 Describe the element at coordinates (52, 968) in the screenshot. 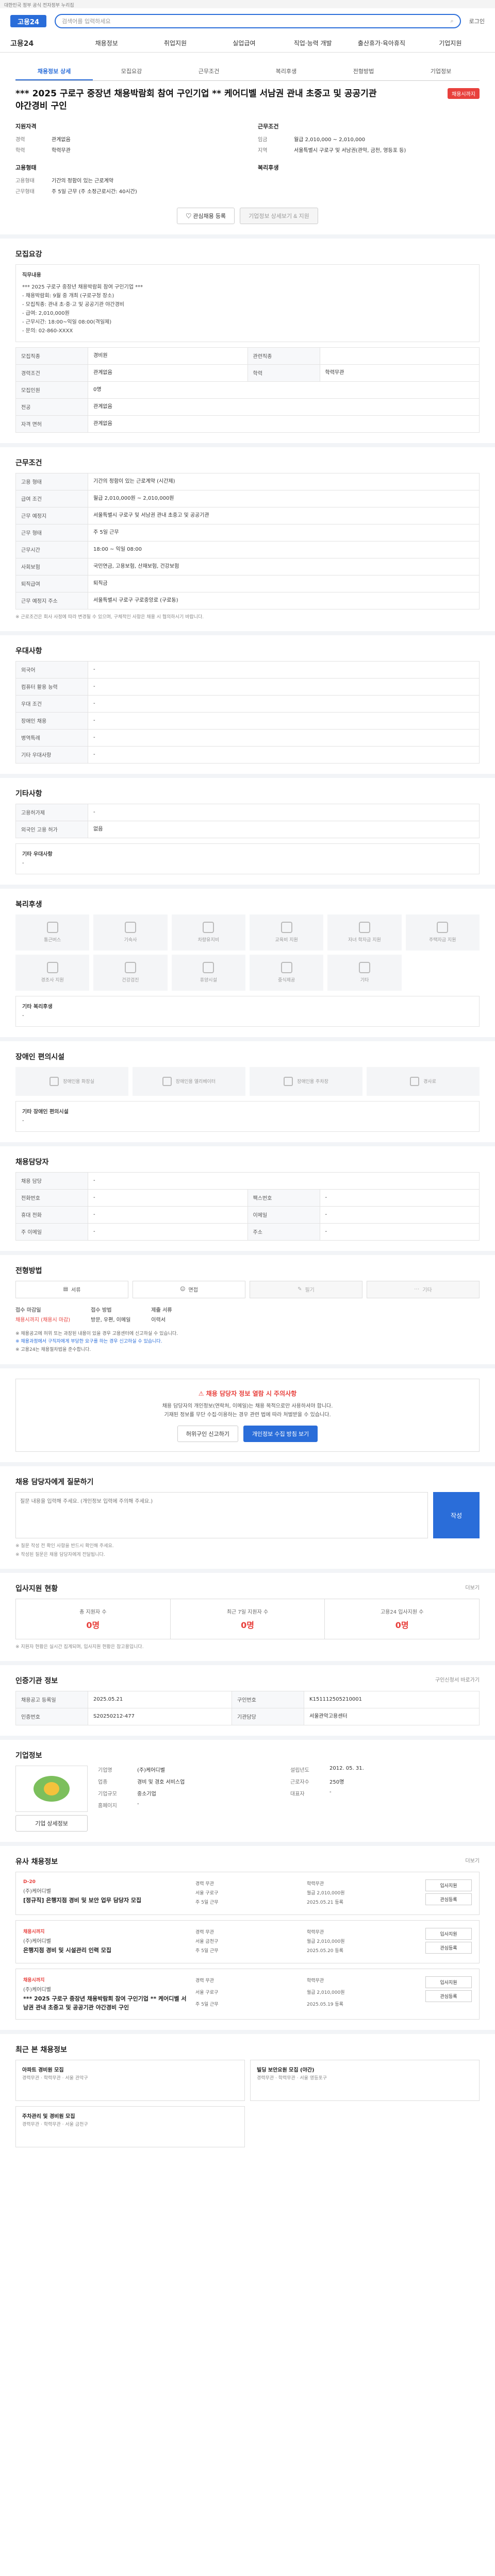

I see `gift-icon` at that location.